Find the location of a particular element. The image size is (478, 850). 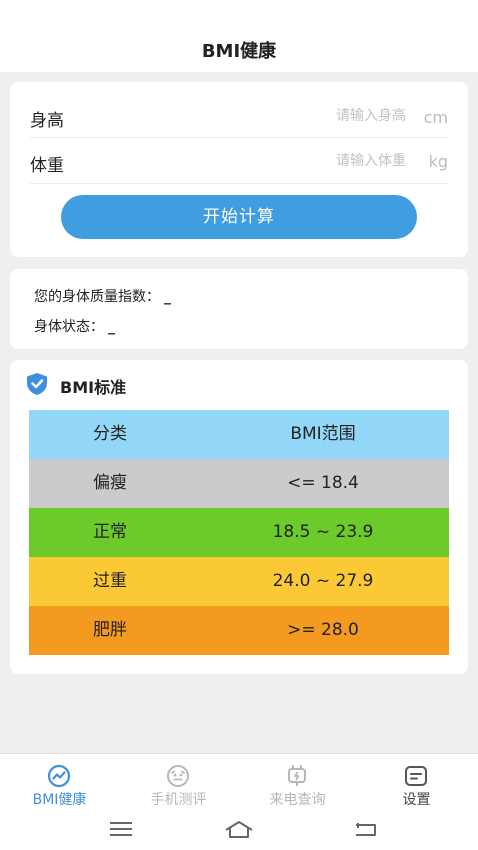

height-row: 身高 cm is located at coordinates (239, 117).